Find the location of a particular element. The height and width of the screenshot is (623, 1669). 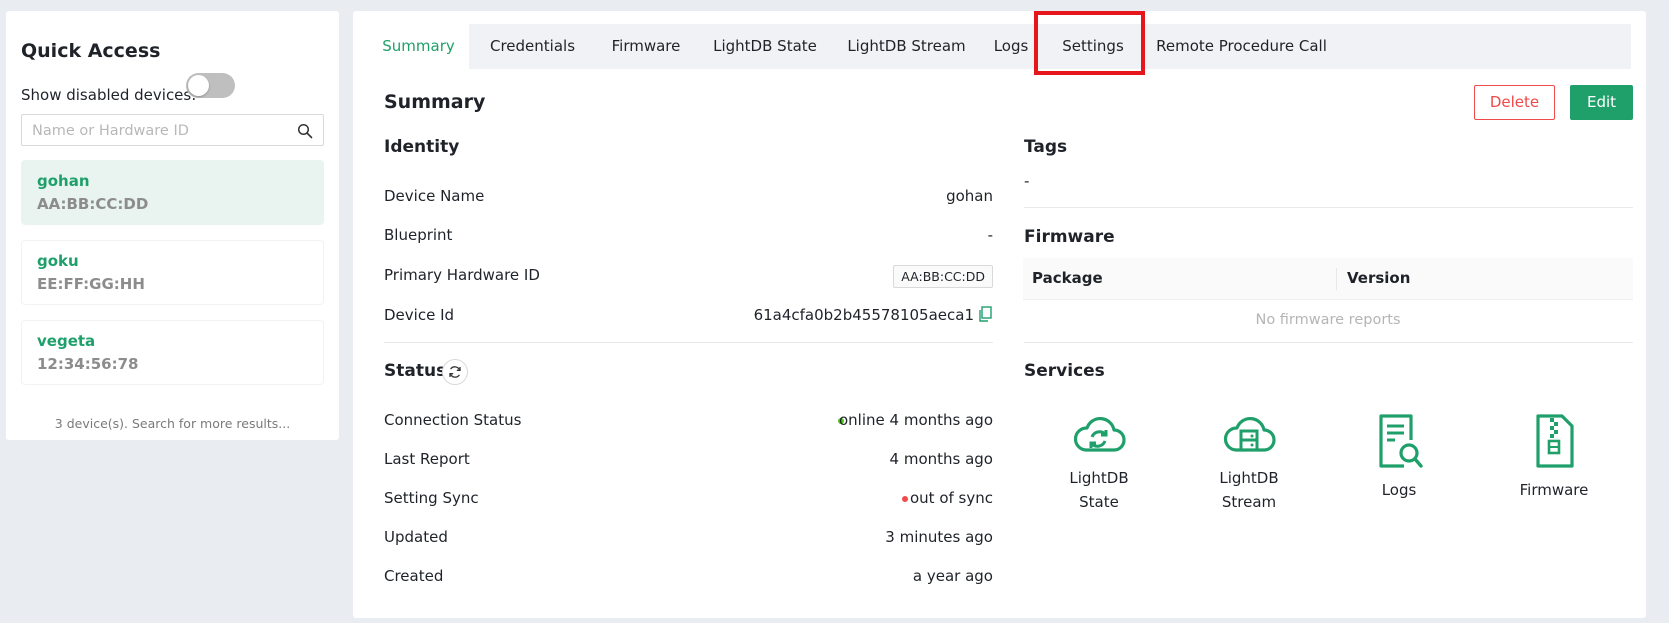

service-label: Firmware is located at coordinates (1554, 490).